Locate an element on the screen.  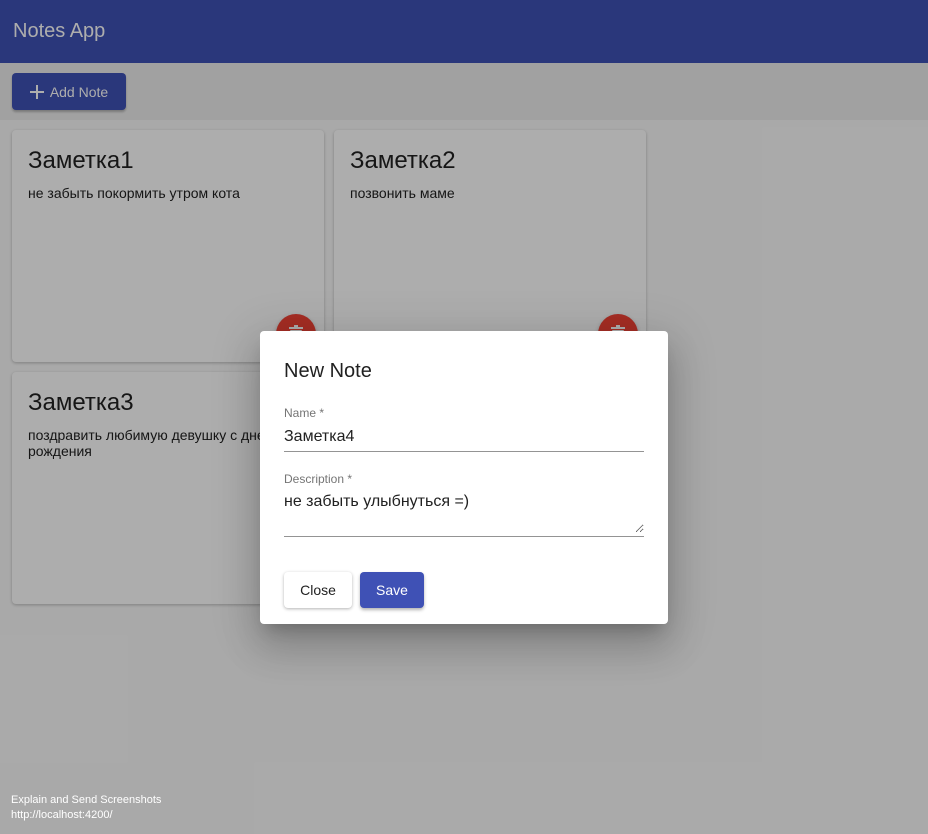
description-underline is located at coordinates (464, 536).